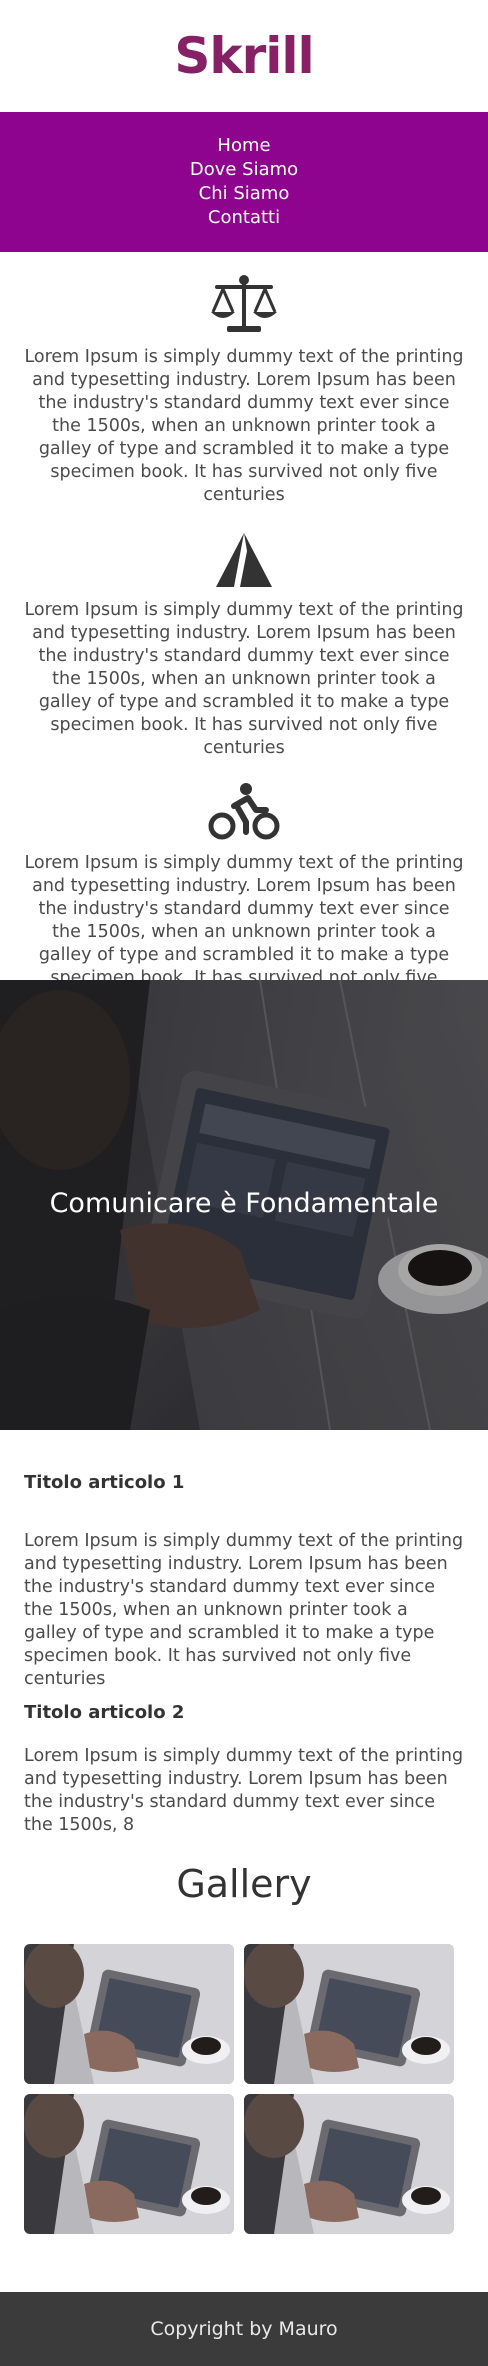  I want to click on hero-title: Comunicare è Fondamentale, so click(244, 1203).